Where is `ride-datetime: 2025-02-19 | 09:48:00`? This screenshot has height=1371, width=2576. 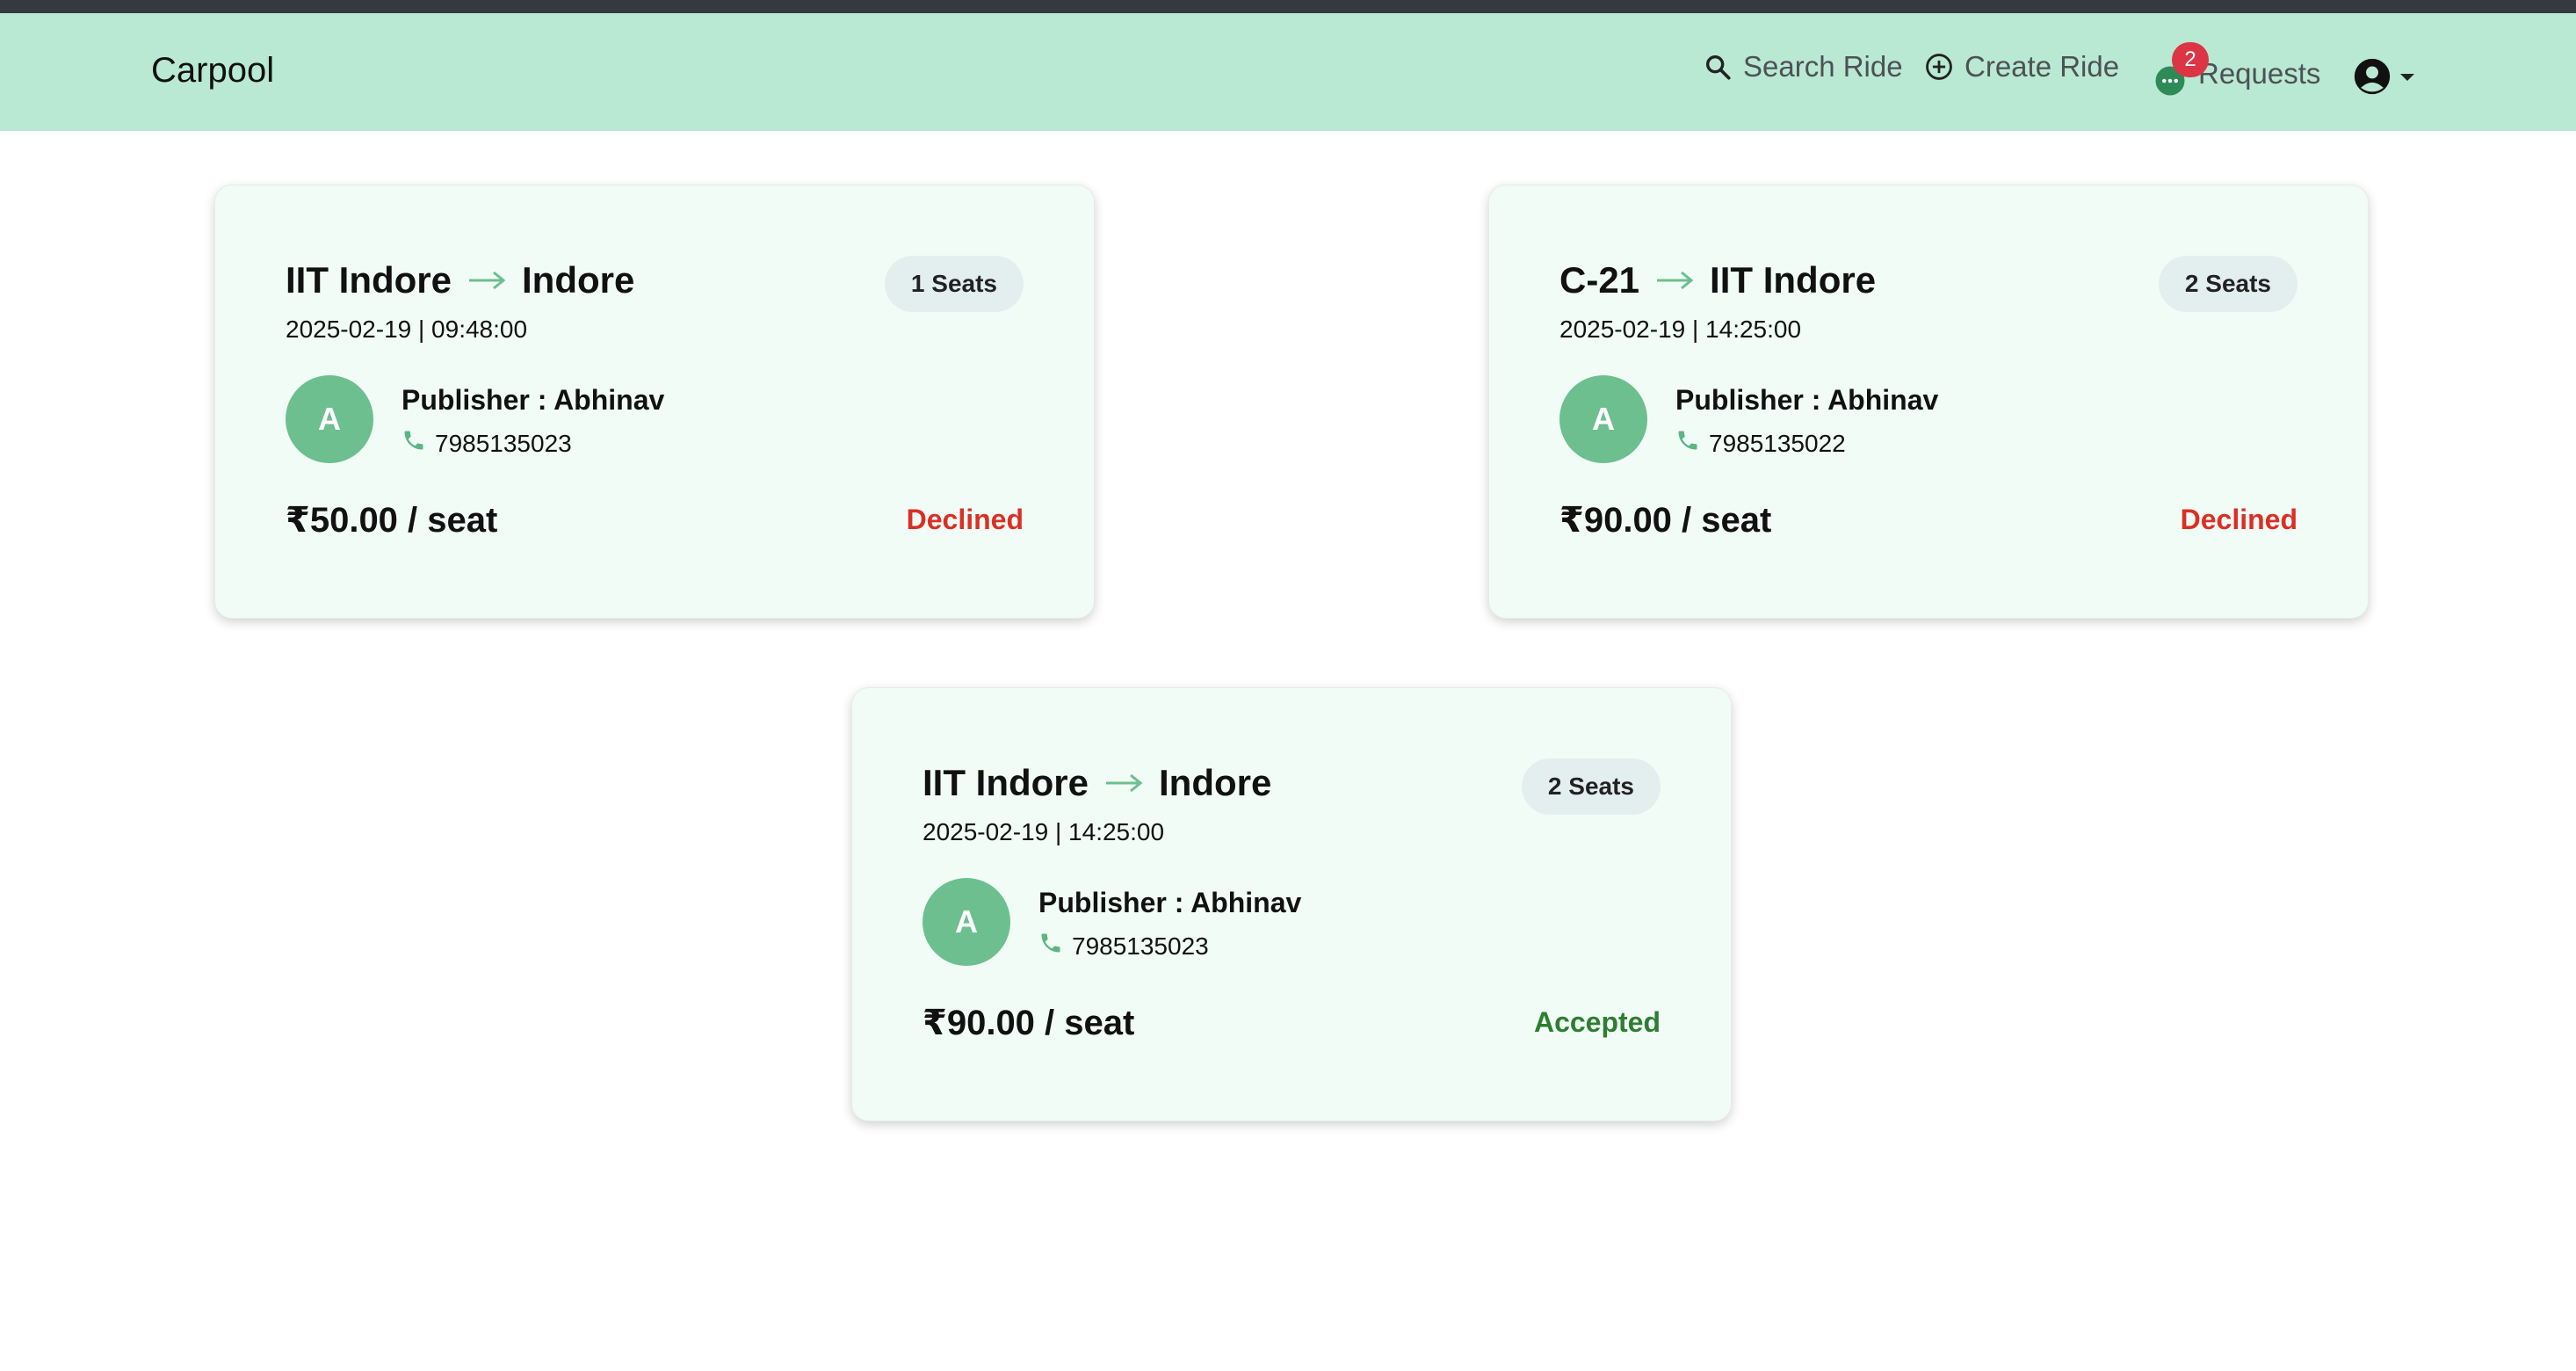 ride-datetime: 2025-02-19 | 09:48:00 is located at coordinates (407, 329).